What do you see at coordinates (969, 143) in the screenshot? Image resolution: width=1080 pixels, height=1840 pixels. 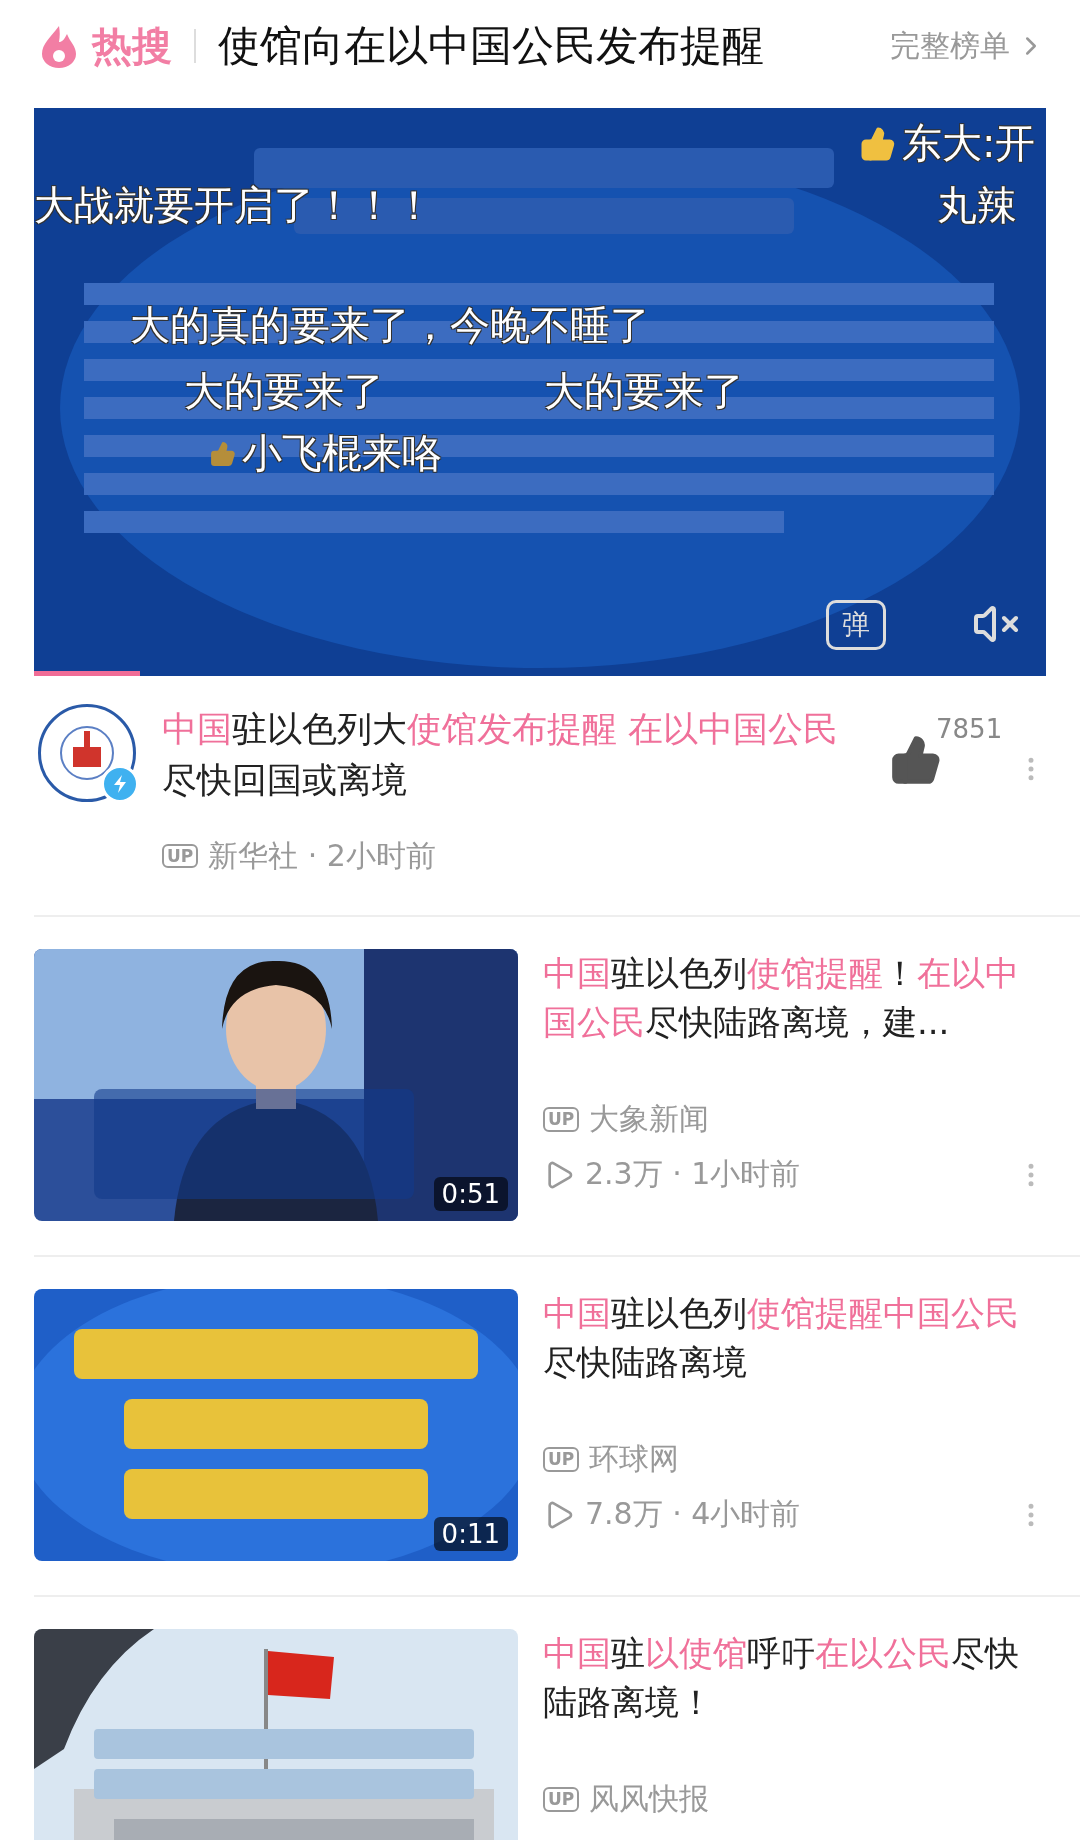 I see `danmaku-comment: 东大:开` at bounding box center [969, 143].